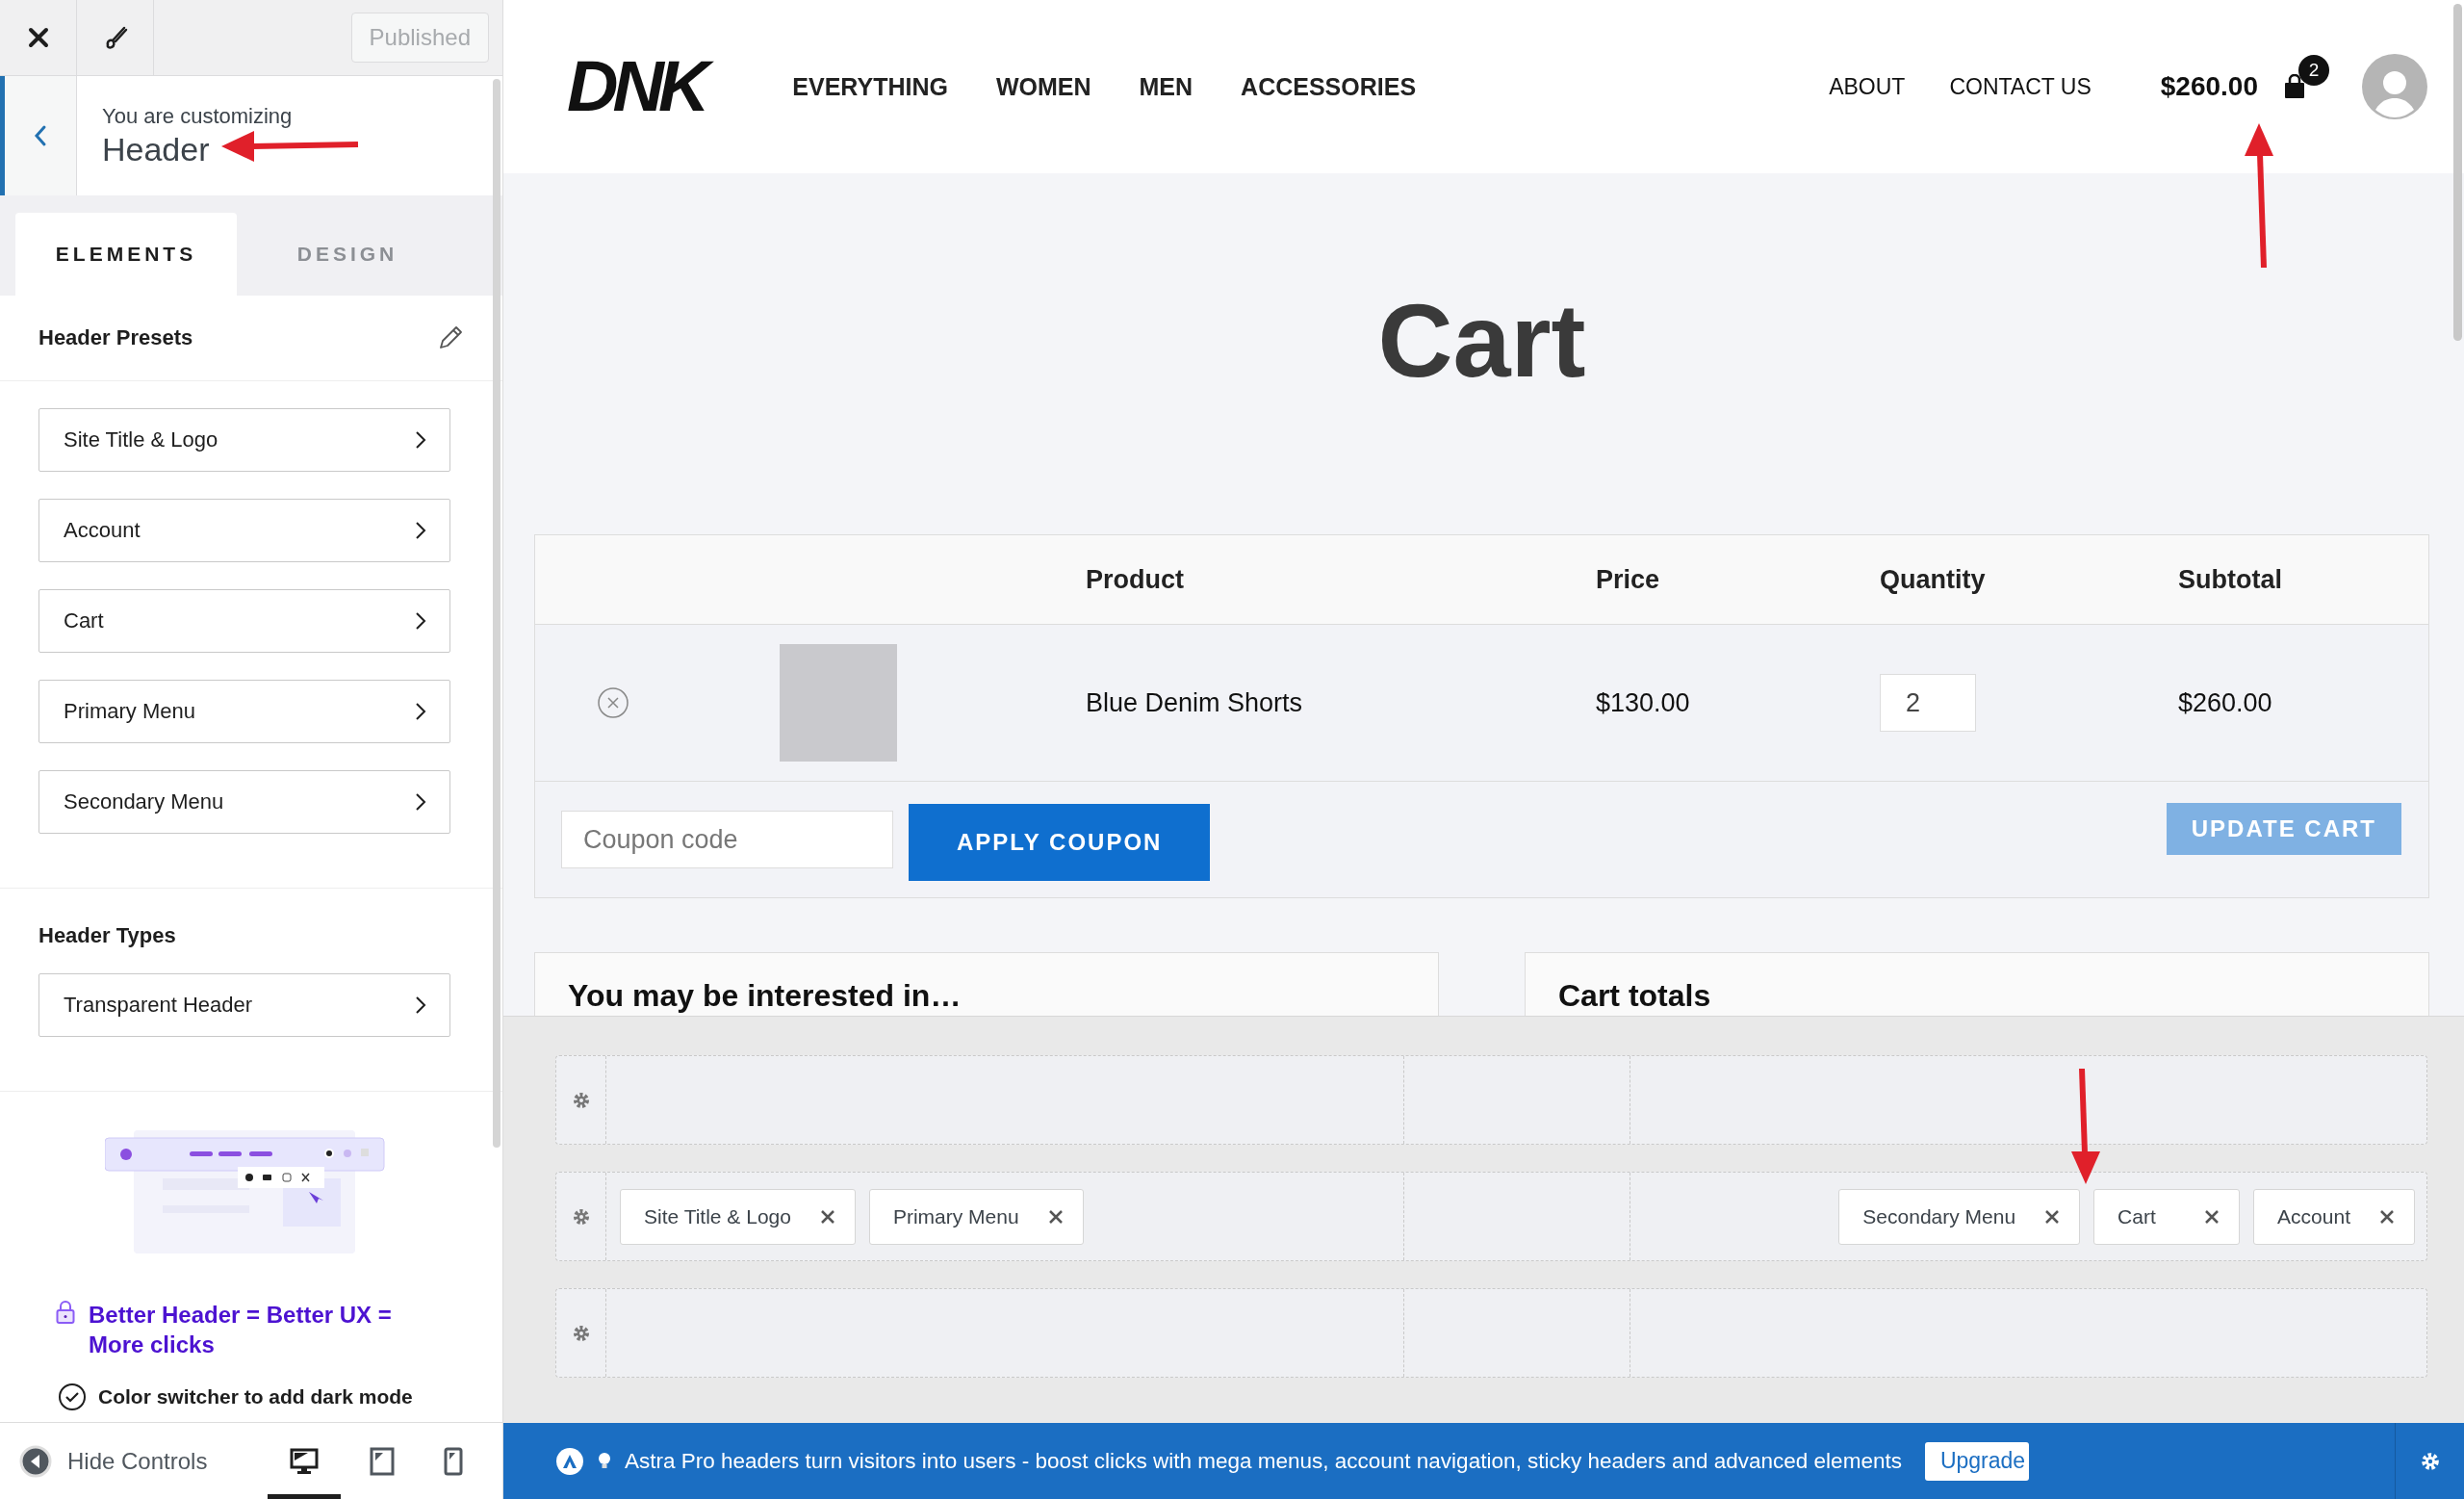 Image resolution: width=2464 pixels, height=1499 pixels. What do you see at coordinates (1928, 703) in the screenshot?
I see `quantity-field: 2` at bounding box center [1928, 703].